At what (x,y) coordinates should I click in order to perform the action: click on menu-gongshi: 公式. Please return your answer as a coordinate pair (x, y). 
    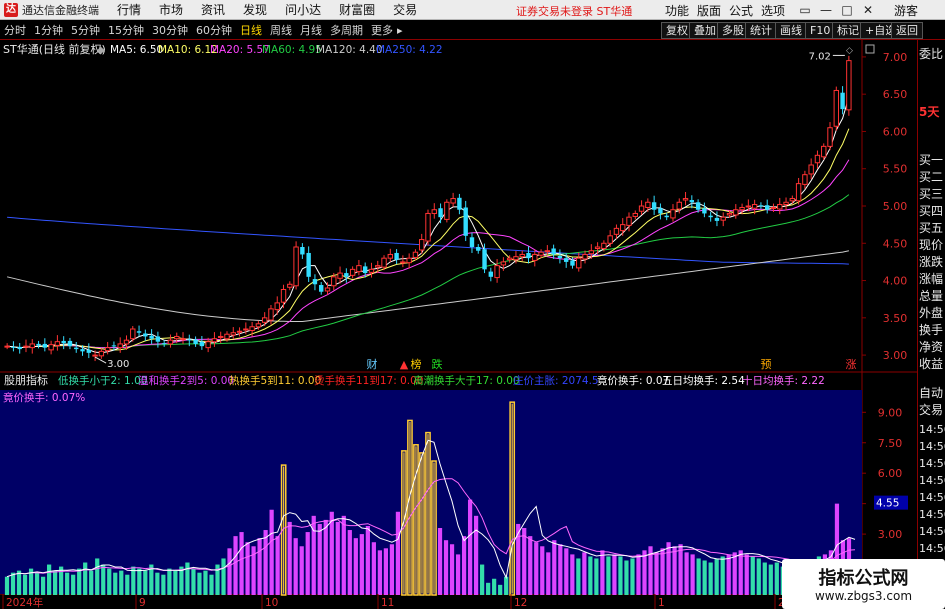
    Looking at the image, I should click on (741, 10).